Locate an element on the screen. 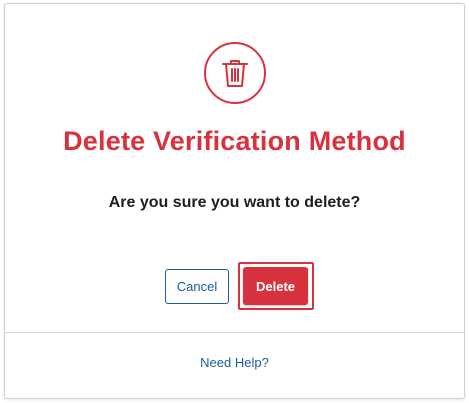 The image size is (469, 403). cancel-button: Cancel is located at coordinates (197, 286).